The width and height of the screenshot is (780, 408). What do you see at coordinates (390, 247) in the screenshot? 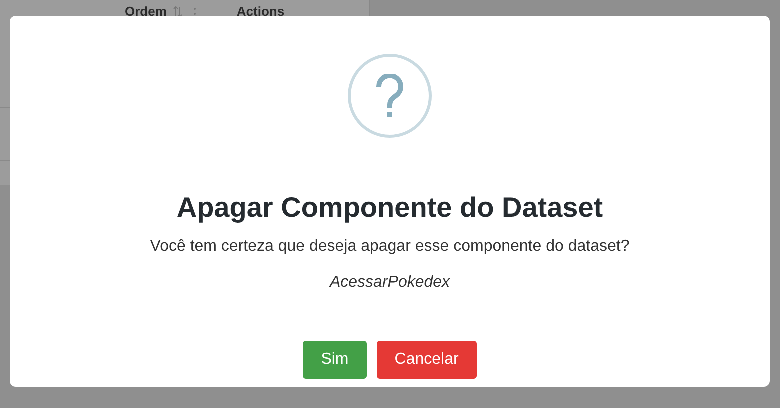
I see `dialog-message: Você tem certeza que deseja apagar esse componente do dataset?` at bounding box center [390, 247].